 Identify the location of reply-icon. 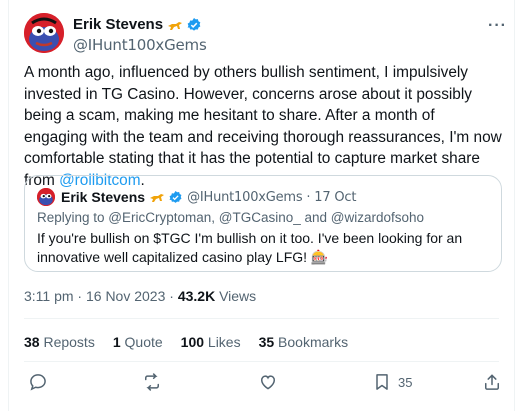
(38, 382).